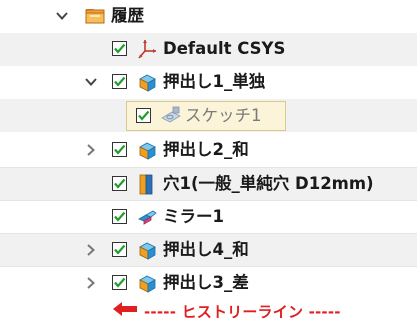  I want to click on tree-row-extrude-3: 押出し3_差, so click(208, 283).